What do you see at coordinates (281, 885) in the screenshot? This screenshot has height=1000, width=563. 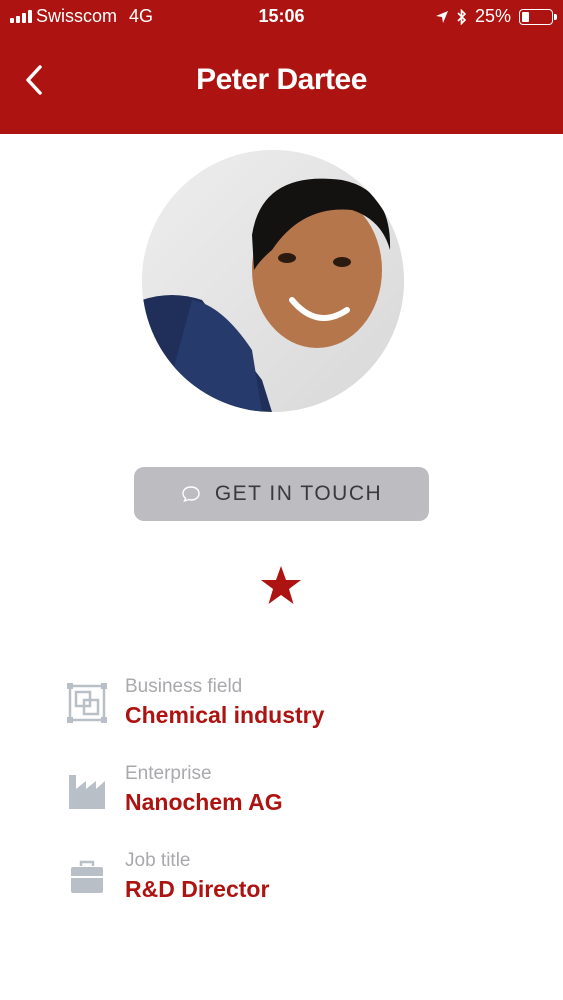 I see `detail-row-job-title: Job title R&D Director` at bounding box center [281, 885].